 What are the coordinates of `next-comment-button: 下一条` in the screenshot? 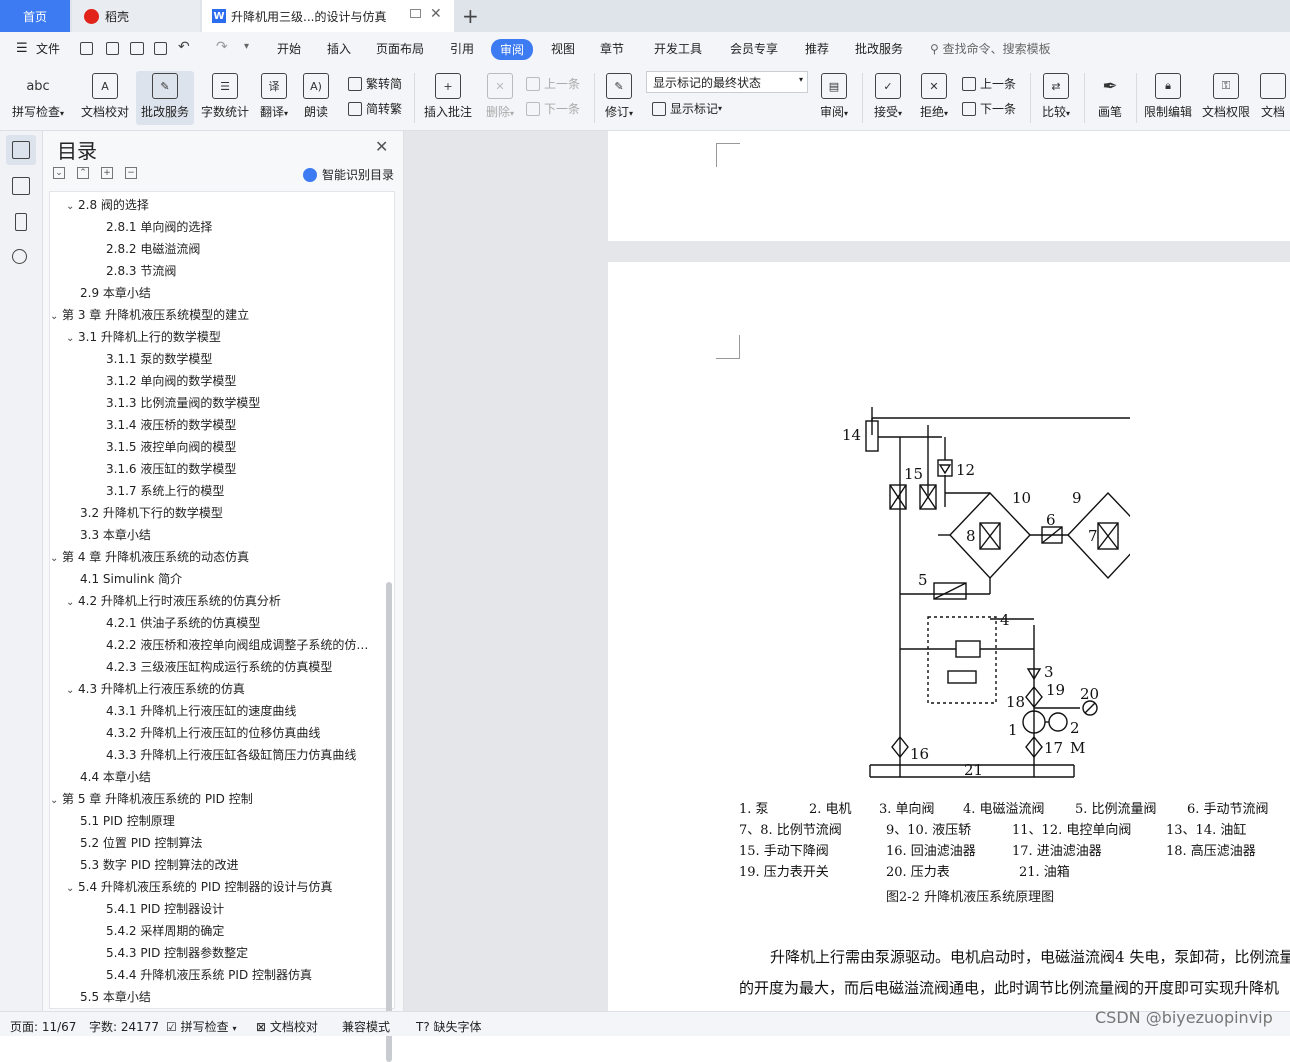 It's located at (553, 108).